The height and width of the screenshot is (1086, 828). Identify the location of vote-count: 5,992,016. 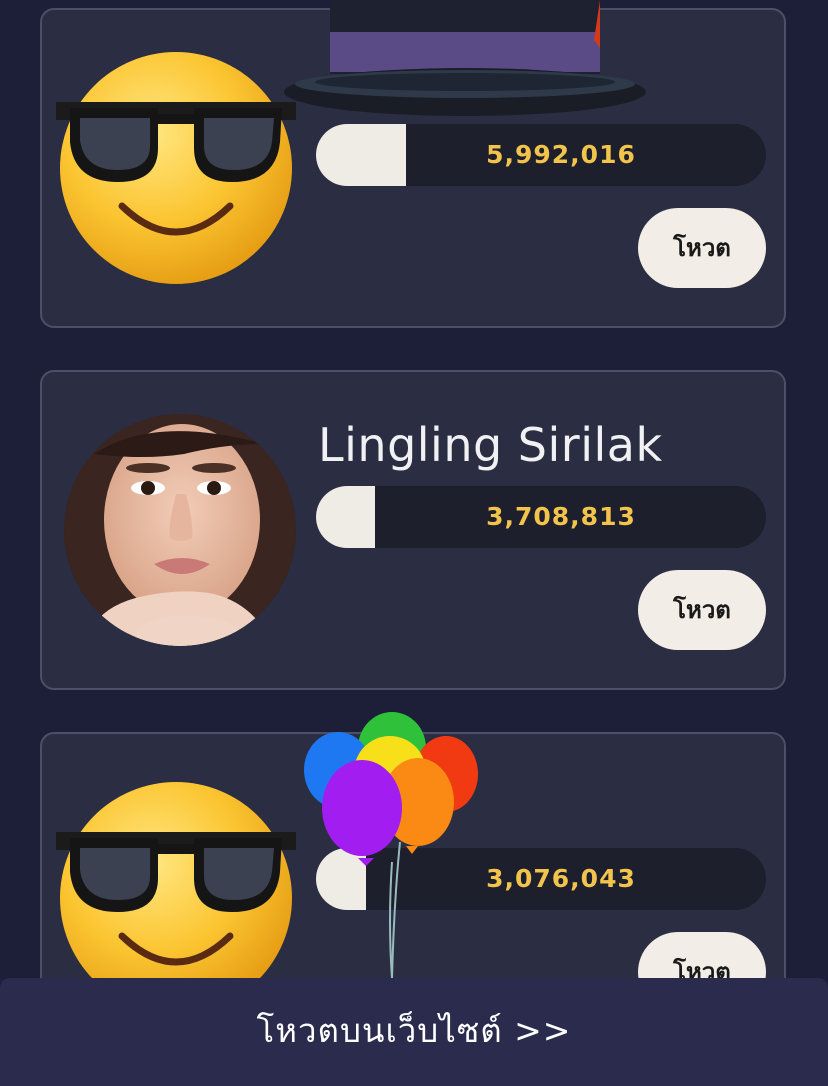
(561, 154).